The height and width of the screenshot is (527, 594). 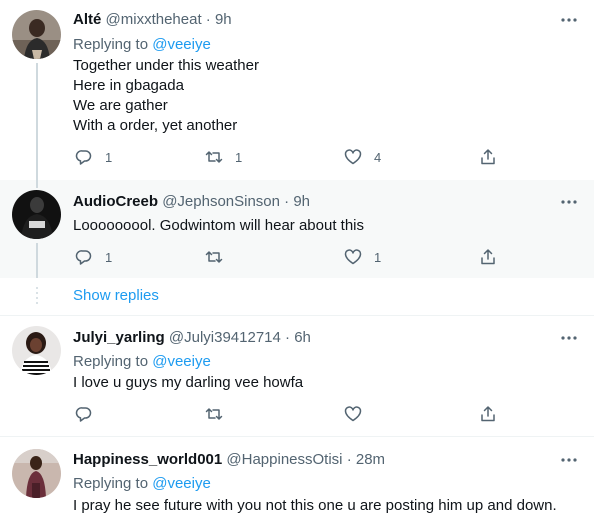 What do you see at coordinates (120, 105) in the screenshot?
I see `tweet-line: We are gather` at bounding box center [120, 105].